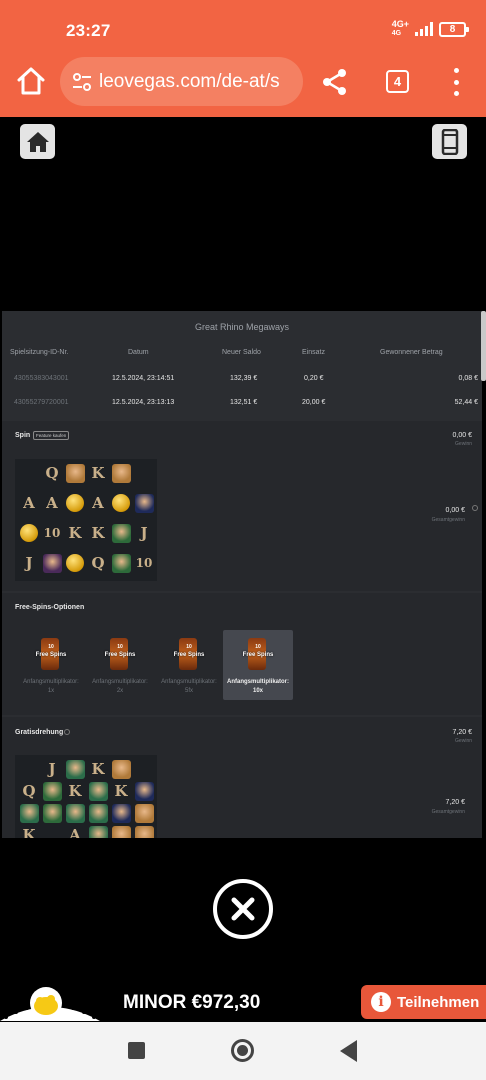 This screenshot has height=1080, width=486. I want to click on spin-total-label: Gesamtgewinn, so click(448, 520).